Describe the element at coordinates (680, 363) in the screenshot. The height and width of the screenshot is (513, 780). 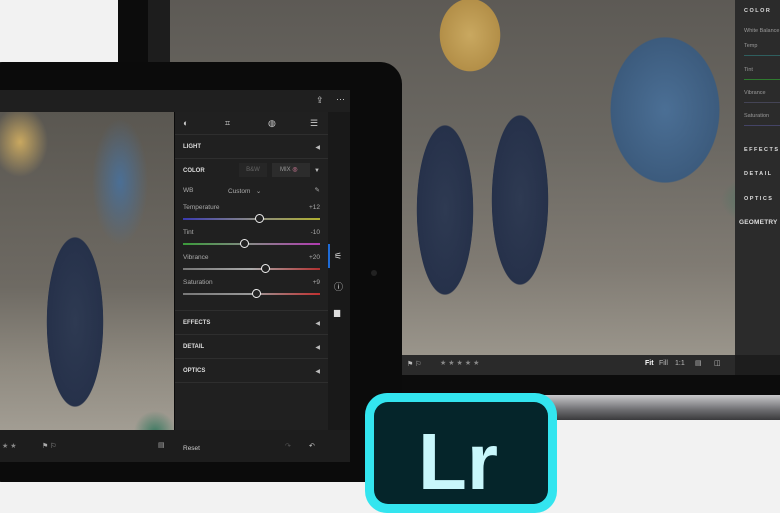
I see `one-to-one-button: 1:1` at that location.